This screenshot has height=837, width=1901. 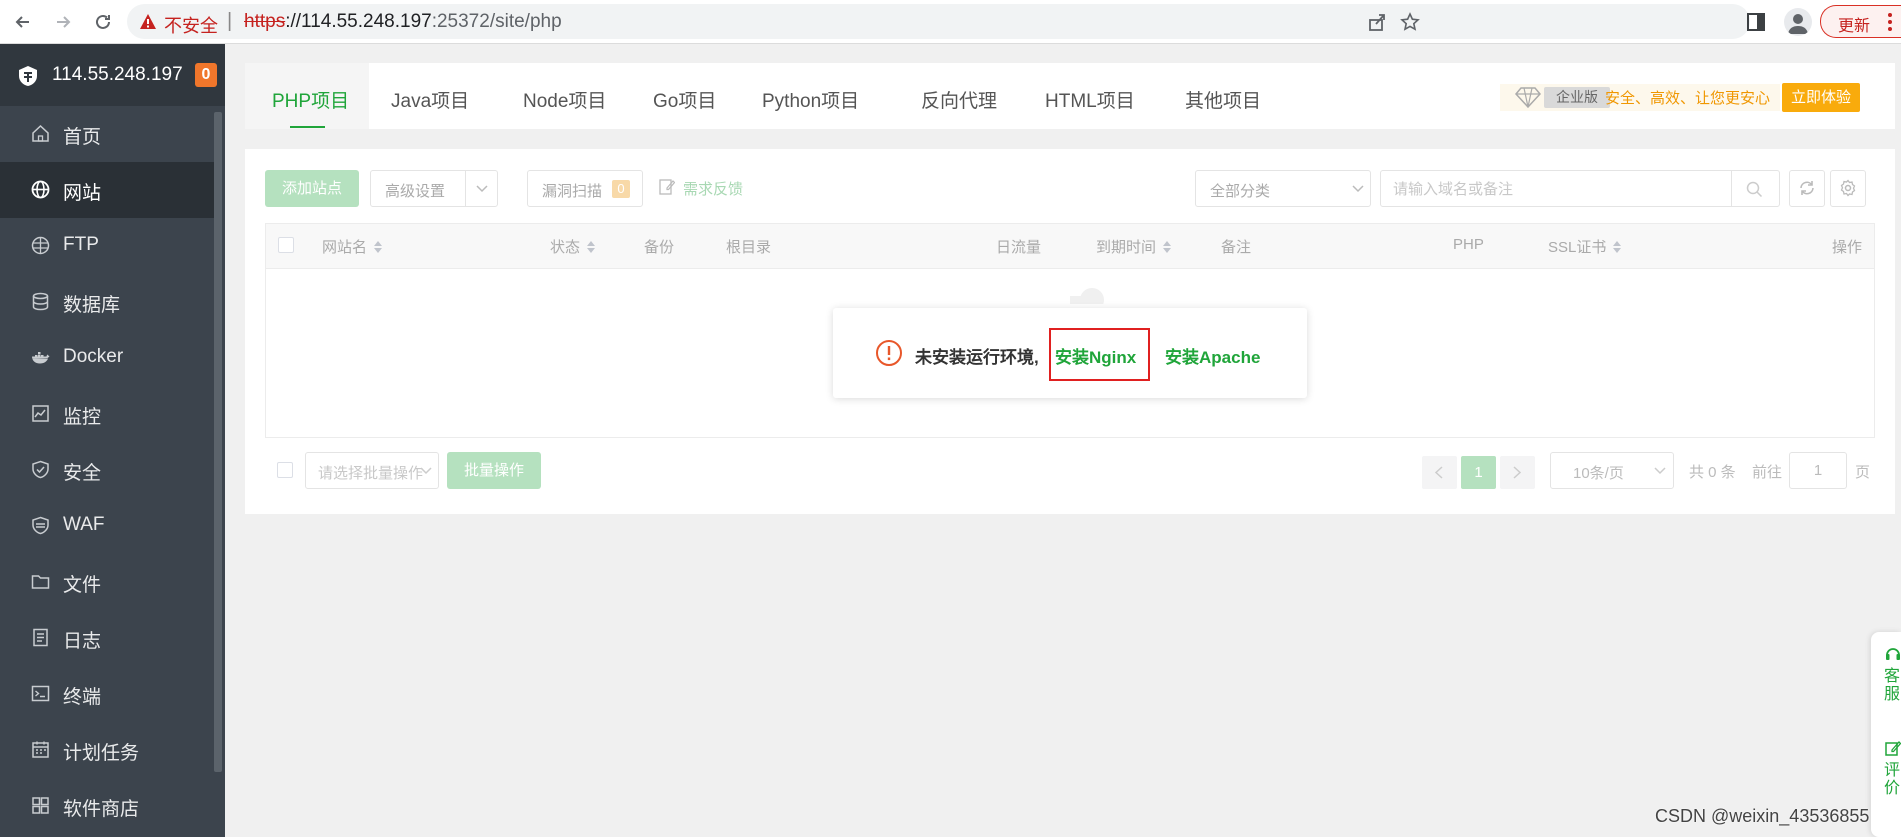 What do you see at coordinates (285, 470) in the screenshot?
I see `select-all-bottom-checkbox` at bounding box center [285, 470].